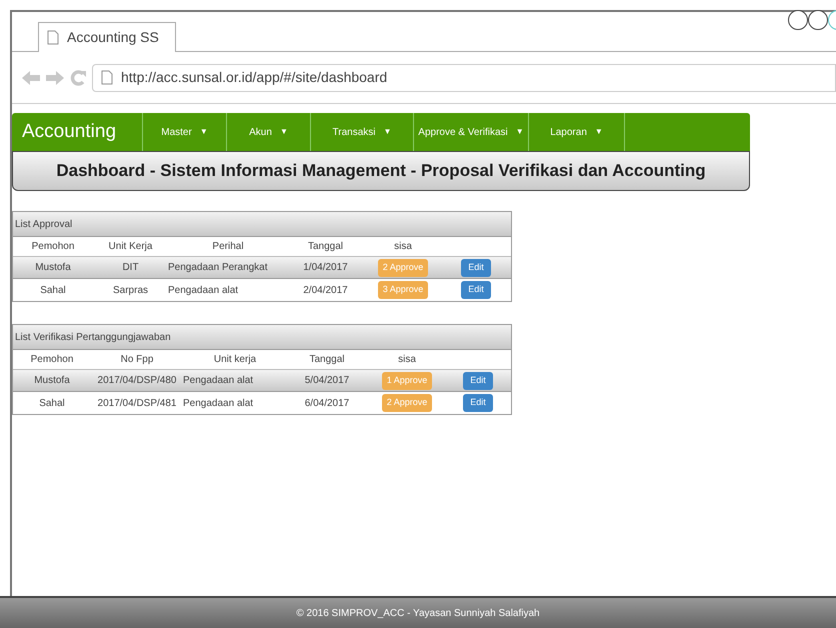  What do you see at coordinates (325, 268) in the screenshot?
I see `table-cell-text: 1/04/2017` at bounding box center [325, 268].